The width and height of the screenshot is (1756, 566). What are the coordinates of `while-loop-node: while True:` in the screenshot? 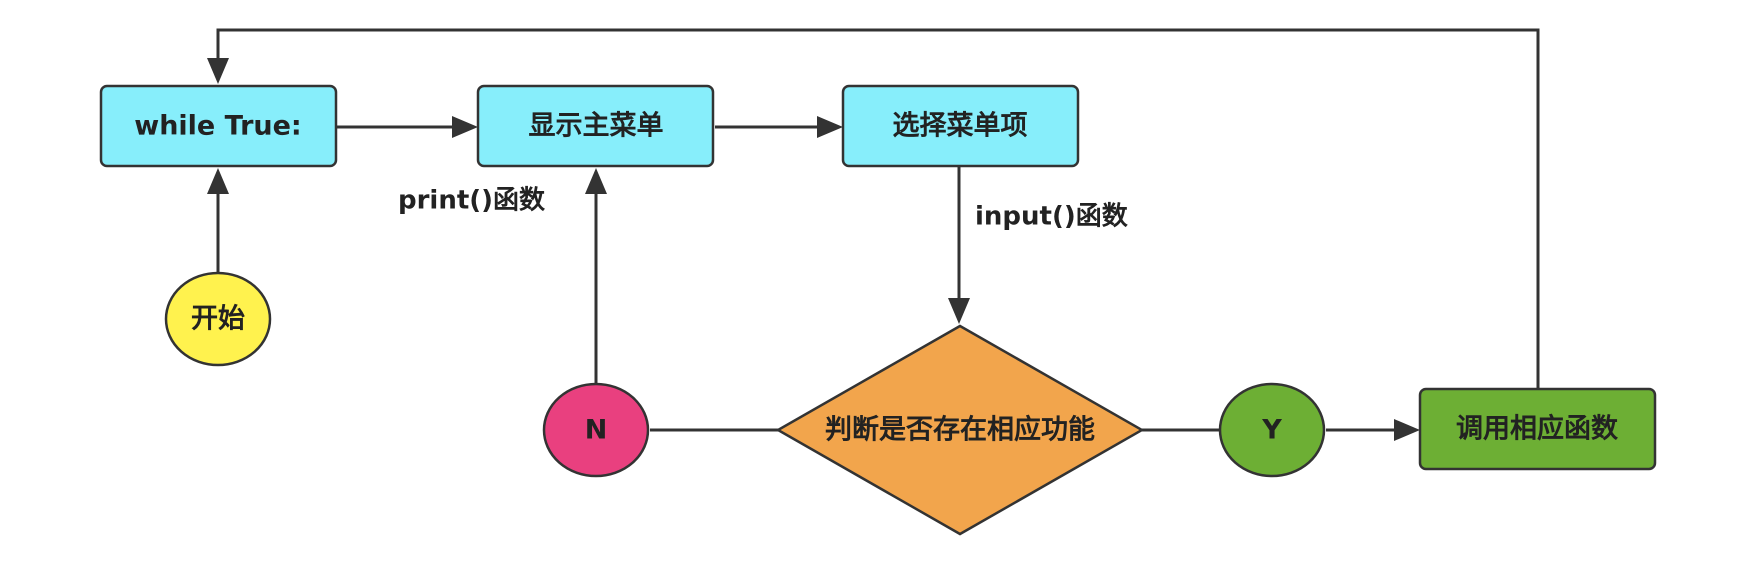 It's located at (218, 126).